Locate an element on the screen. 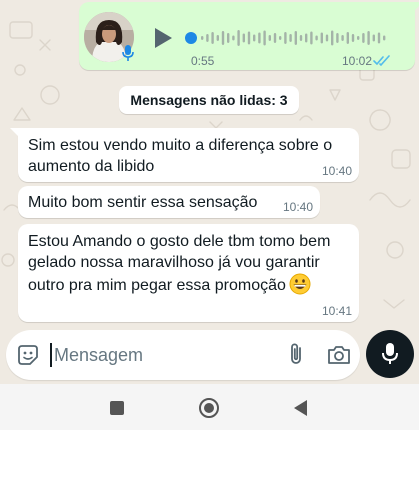 The image size is (419, 480). unread-messages-banner: Mensagens não lidas: 3 is located at coordinates (209, 100).